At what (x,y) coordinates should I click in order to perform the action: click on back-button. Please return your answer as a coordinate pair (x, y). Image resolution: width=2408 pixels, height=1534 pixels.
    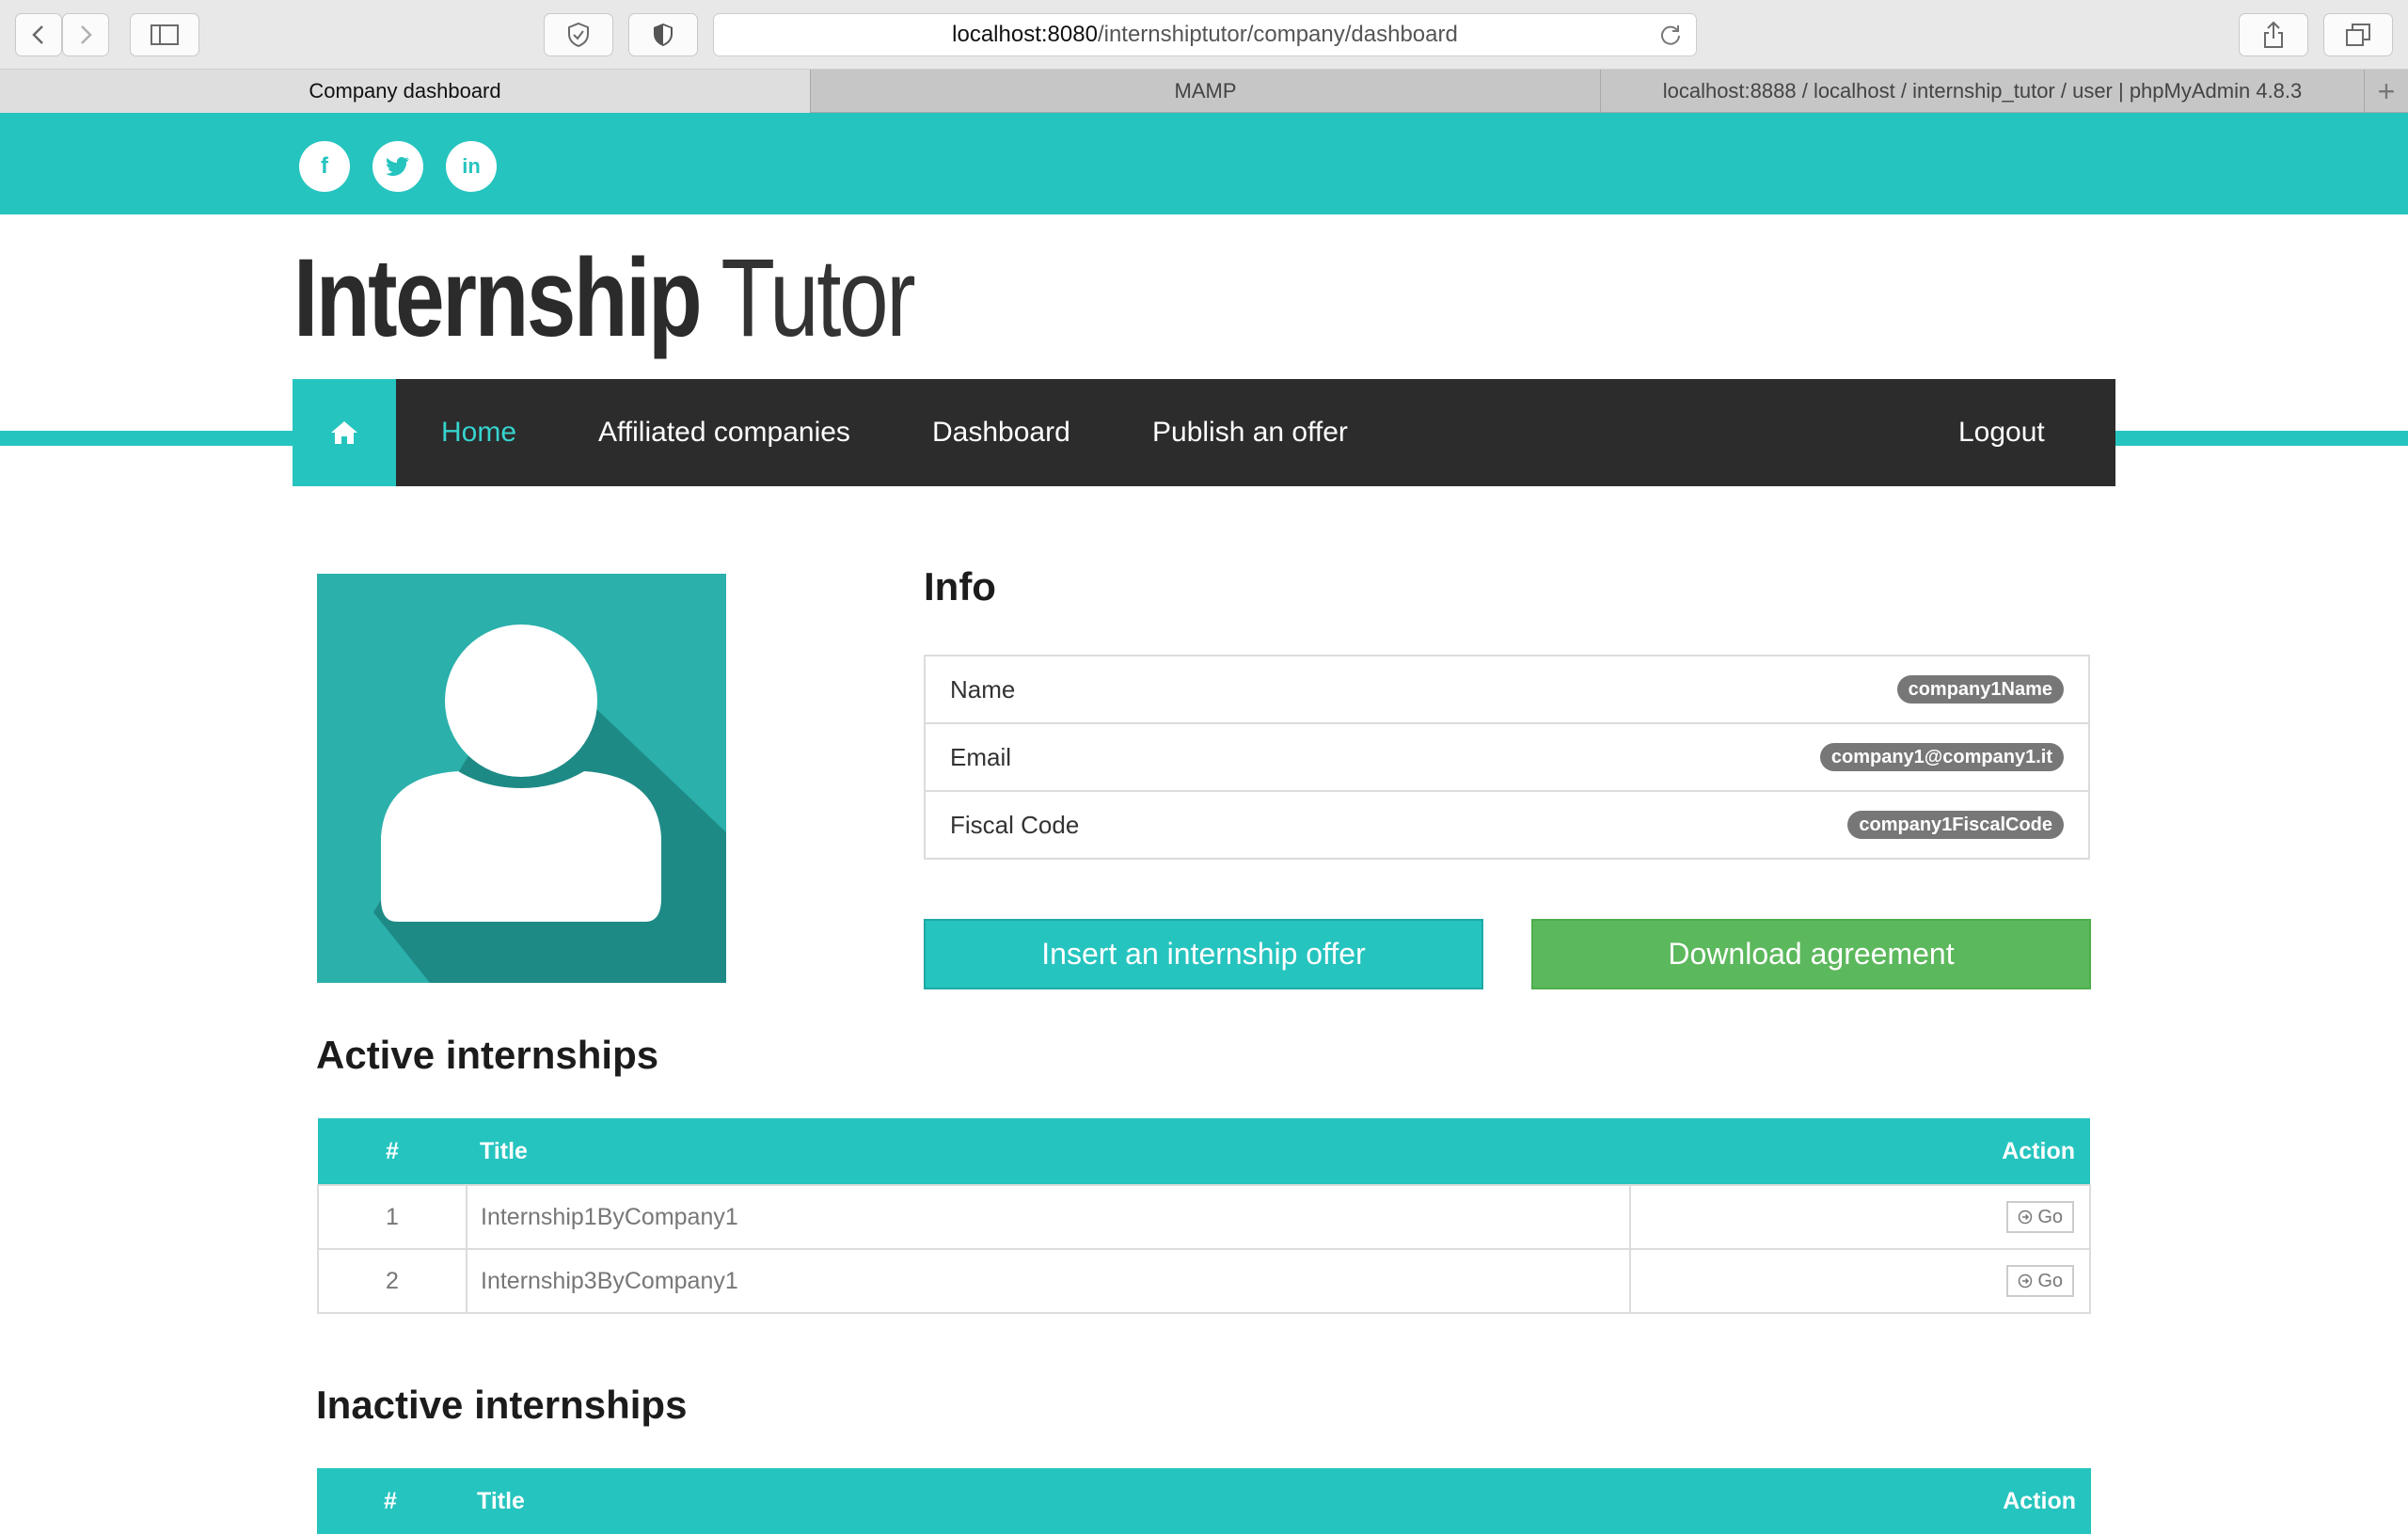
    Looking at the image, I should click on (38, 34).